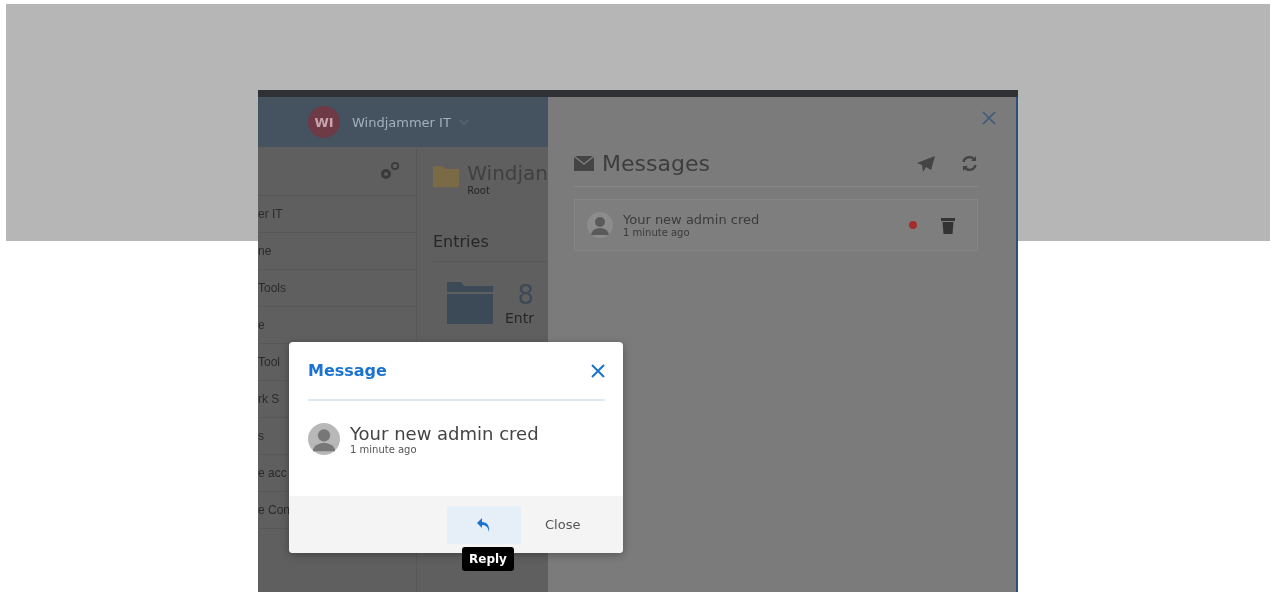 The image size is (1273, 592). What do you see at coordinates (324, 122) in the screenshot?
I see `avatar-badge: WI` at bounding box center [324, 122].